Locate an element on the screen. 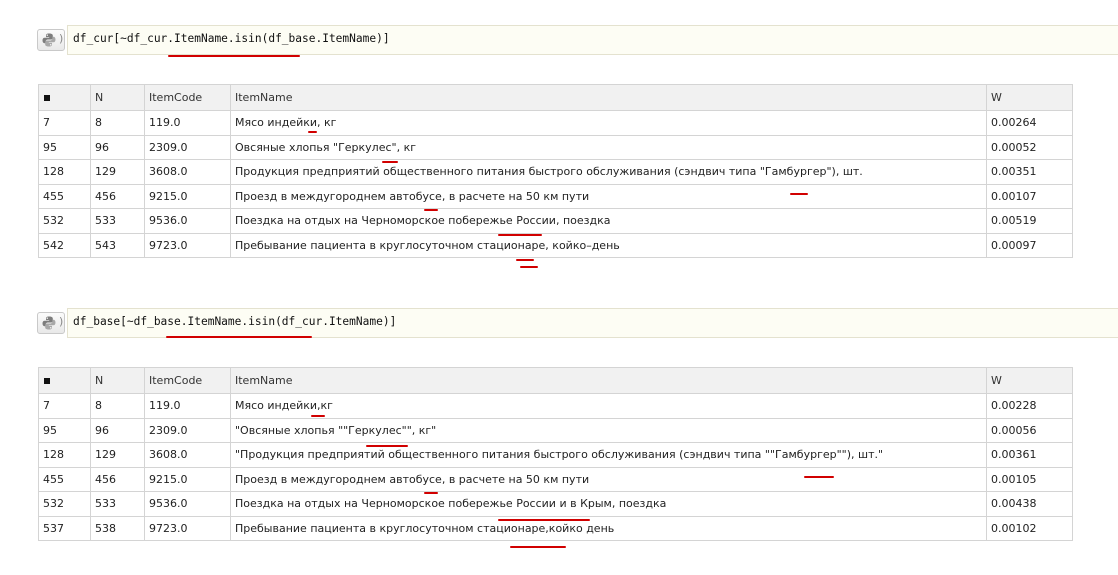 The image size is (1118, 575). cell-w: 0.00228 is located at coordinates (1029, 406).